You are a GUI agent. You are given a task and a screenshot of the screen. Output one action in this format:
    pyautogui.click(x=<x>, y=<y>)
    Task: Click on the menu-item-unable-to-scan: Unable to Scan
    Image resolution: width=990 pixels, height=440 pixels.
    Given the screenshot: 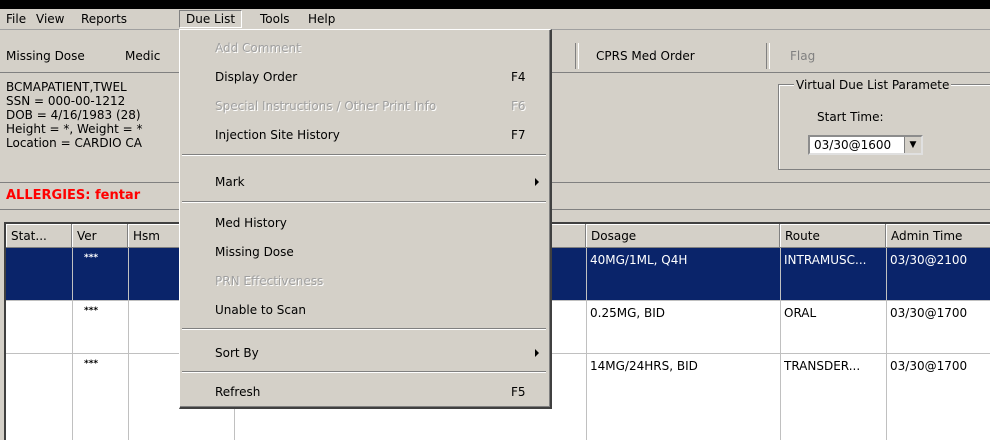 What is the action you would take?
    pyautogui.click(x=364, y=310)
    